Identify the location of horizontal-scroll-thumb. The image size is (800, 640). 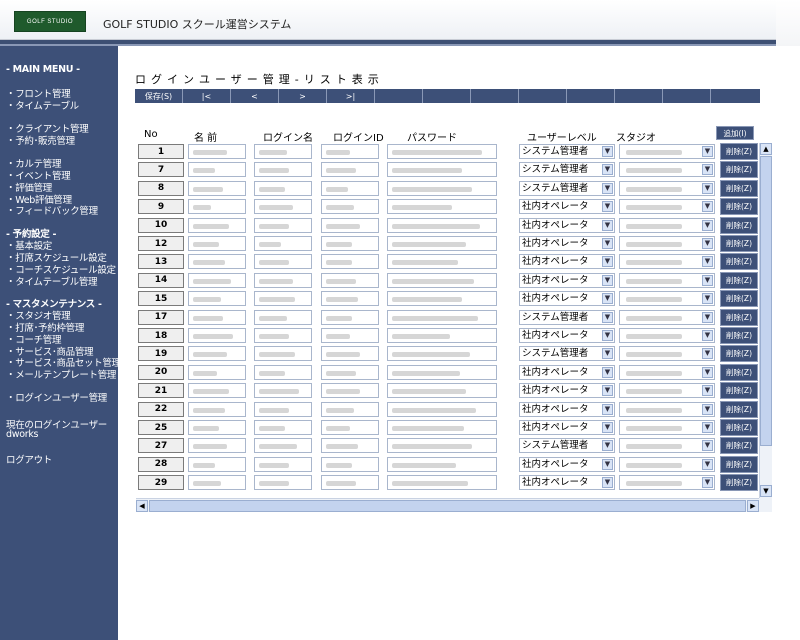
(447, 506).